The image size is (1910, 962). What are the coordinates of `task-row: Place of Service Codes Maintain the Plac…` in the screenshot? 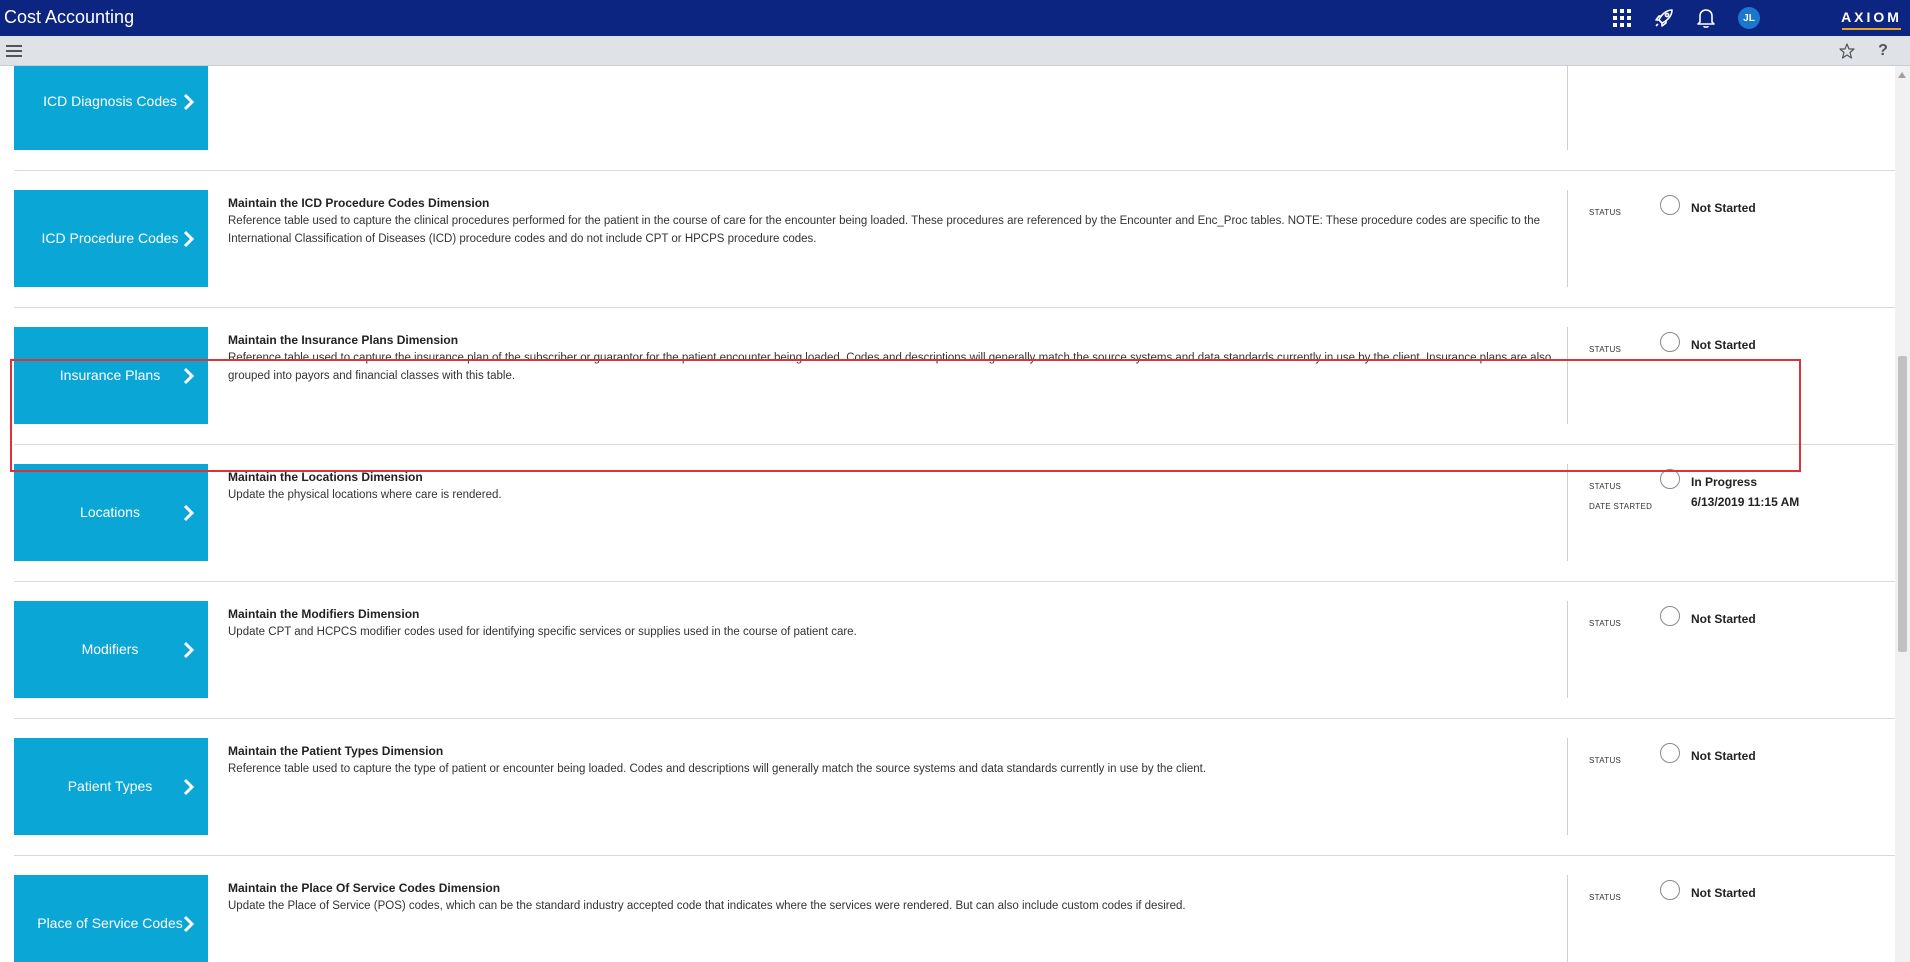 It's located at (947, 908).